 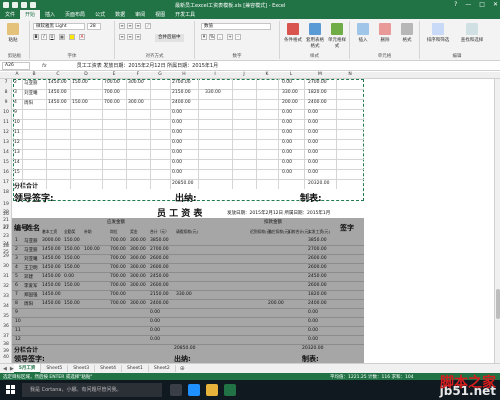 What do you see at coordinates (94, 26) in the screenshot?
I see `font-size-select: 28` at bounding box center [94, 26].